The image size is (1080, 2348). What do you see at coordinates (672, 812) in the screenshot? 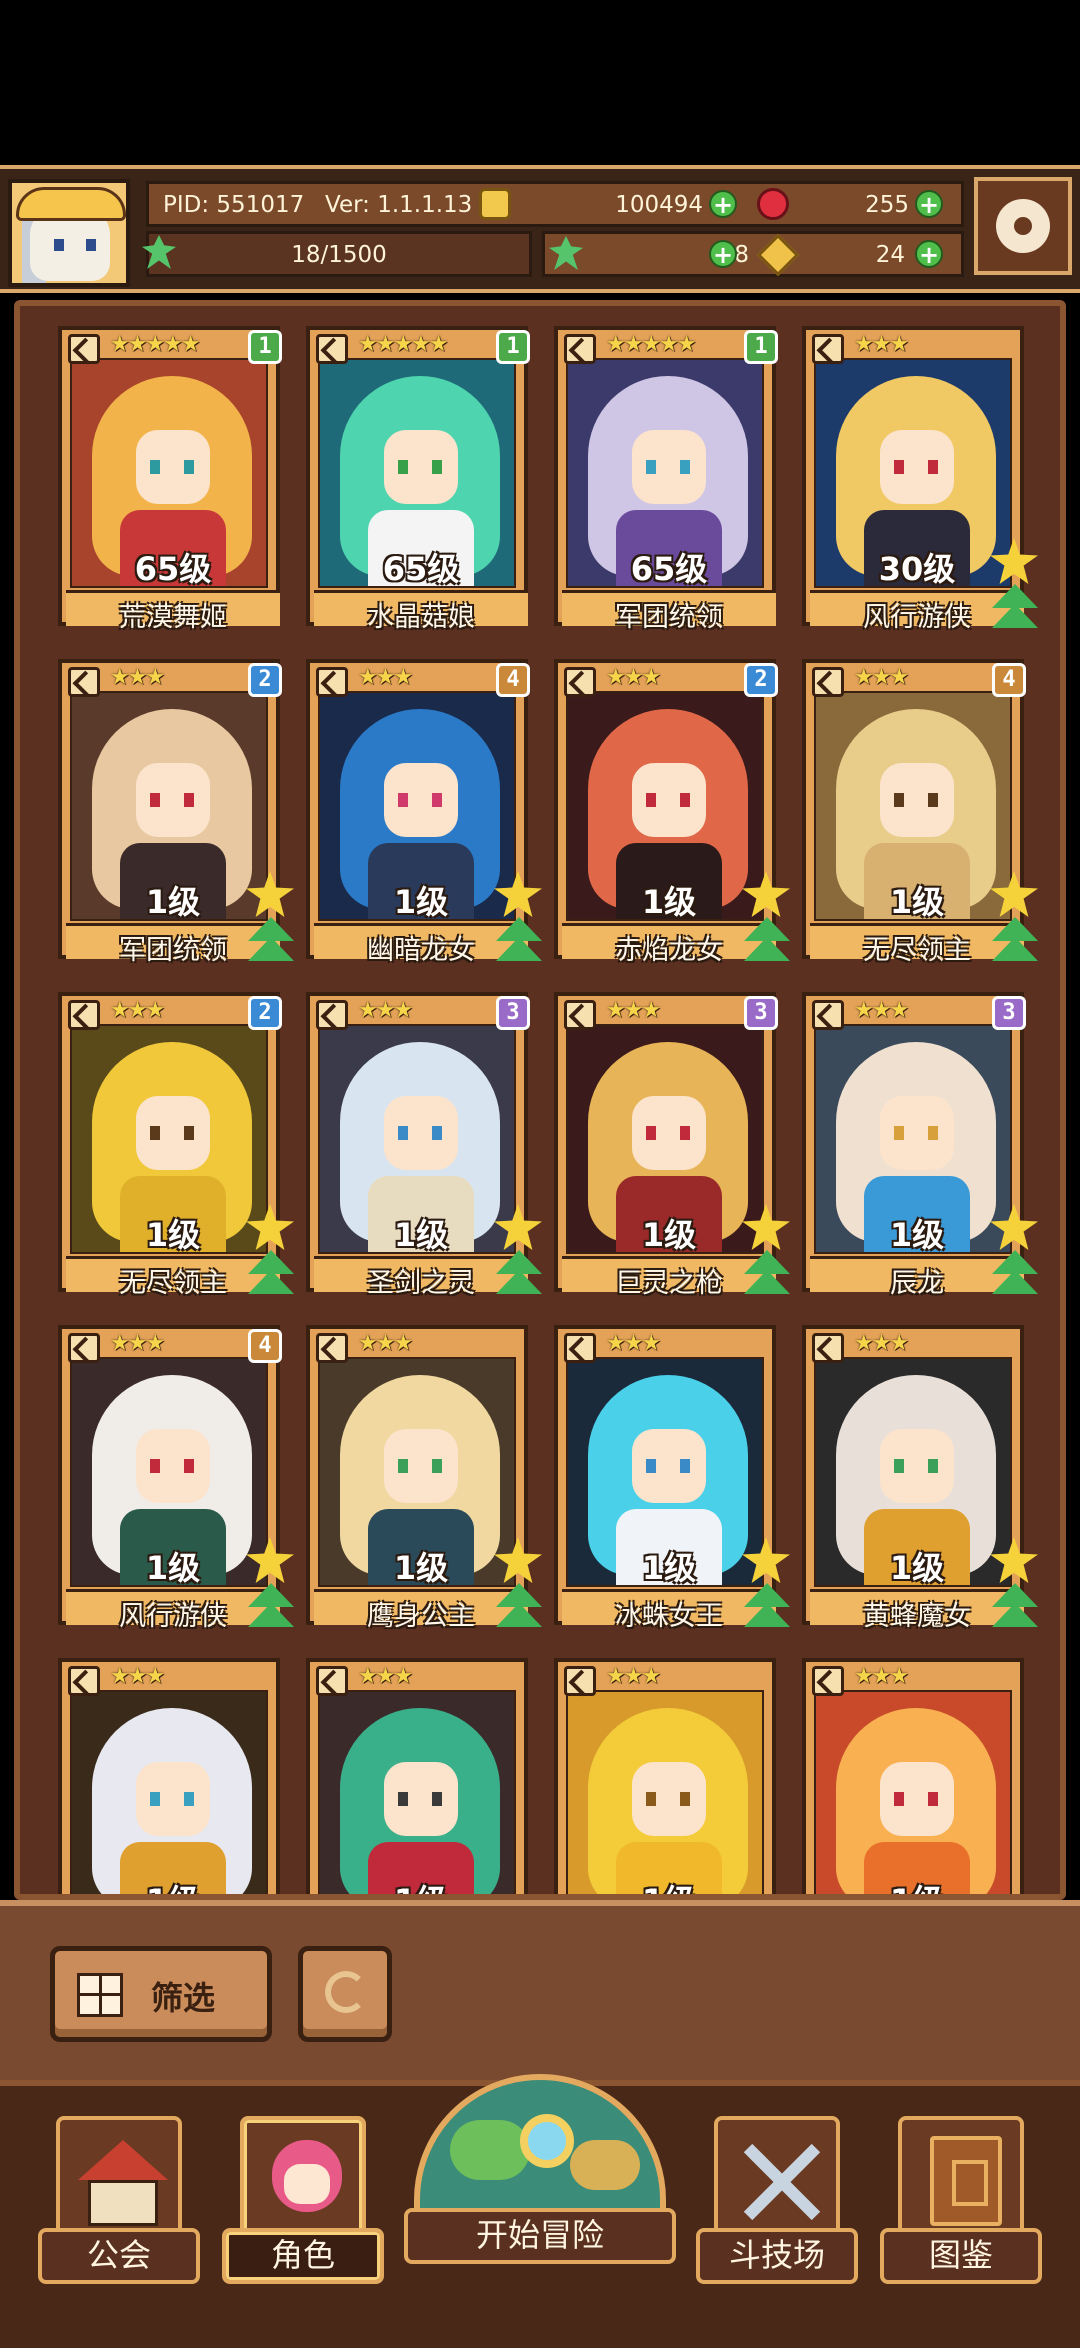
I see `character-card: ★★★ 2 1级 赤焰龙女` at bounding box center [672, 812].